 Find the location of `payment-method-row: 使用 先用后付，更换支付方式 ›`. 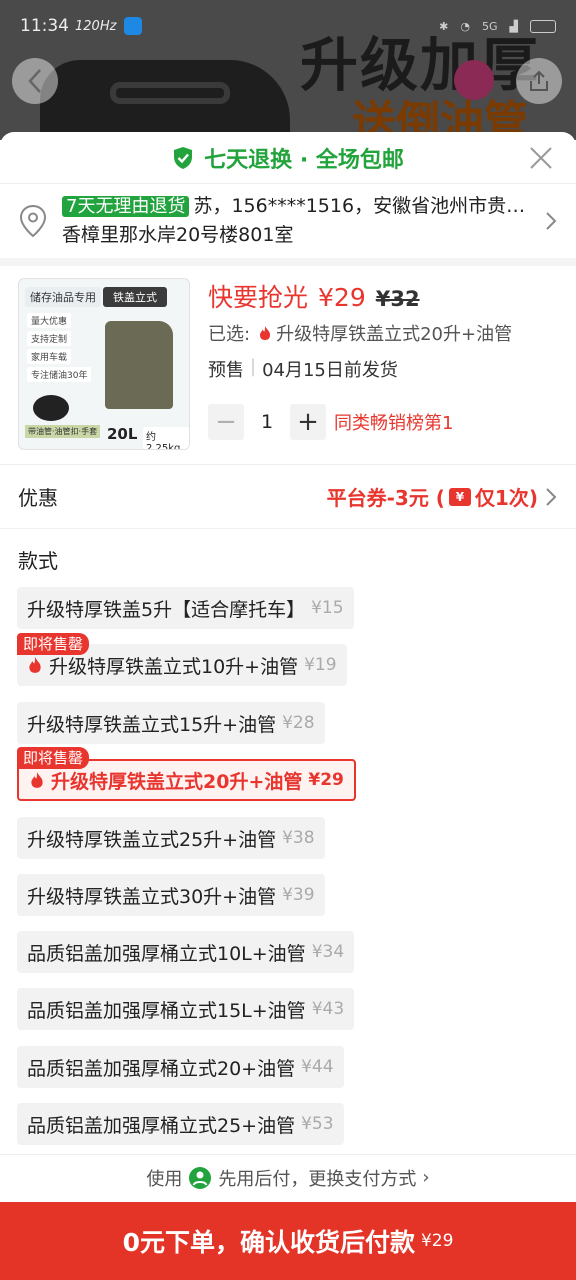

payment-method-row: 使用 先用后付，更换支付方式 › is located at coordinates (288, 1177).